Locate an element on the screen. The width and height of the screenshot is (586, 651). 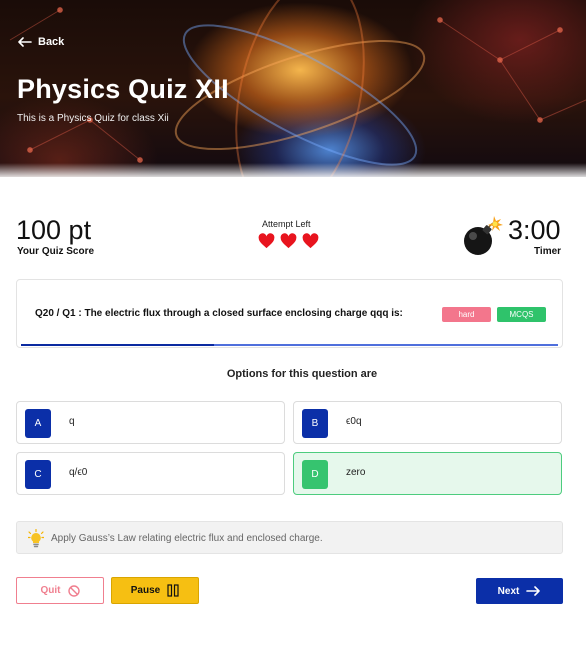
option-letter: B is located at coordinates (315, 423).